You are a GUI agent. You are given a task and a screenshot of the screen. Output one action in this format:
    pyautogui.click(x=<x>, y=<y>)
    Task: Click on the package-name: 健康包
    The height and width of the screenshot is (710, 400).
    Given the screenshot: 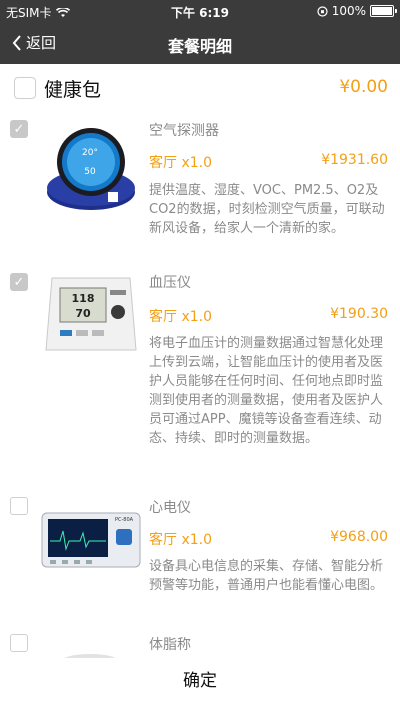 What is the action you would take?
    pyautogui.click(x=73, y=90)
    